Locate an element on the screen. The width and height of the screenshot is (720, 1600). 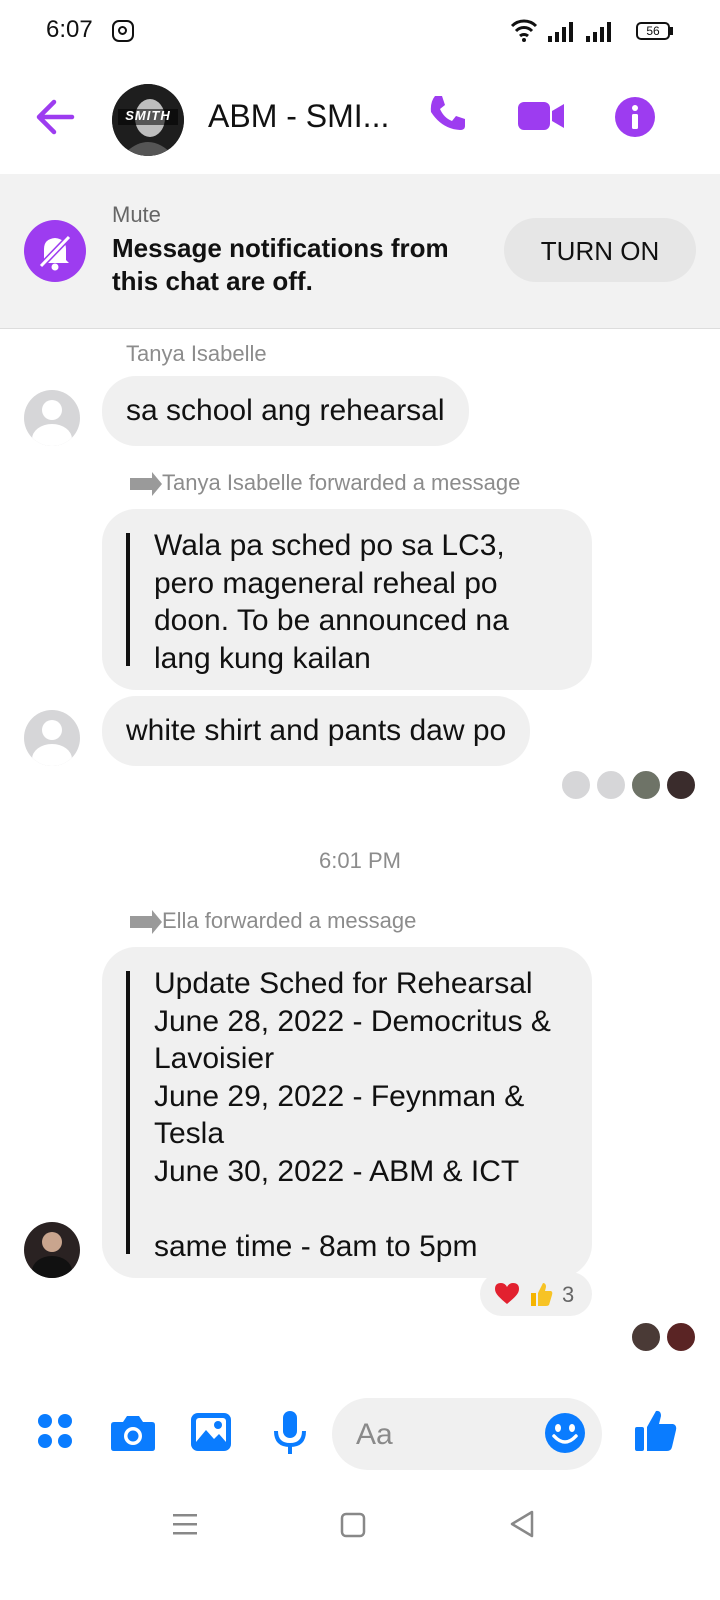
message-line: doon. To be announced na is located at coordinates (331, 620).